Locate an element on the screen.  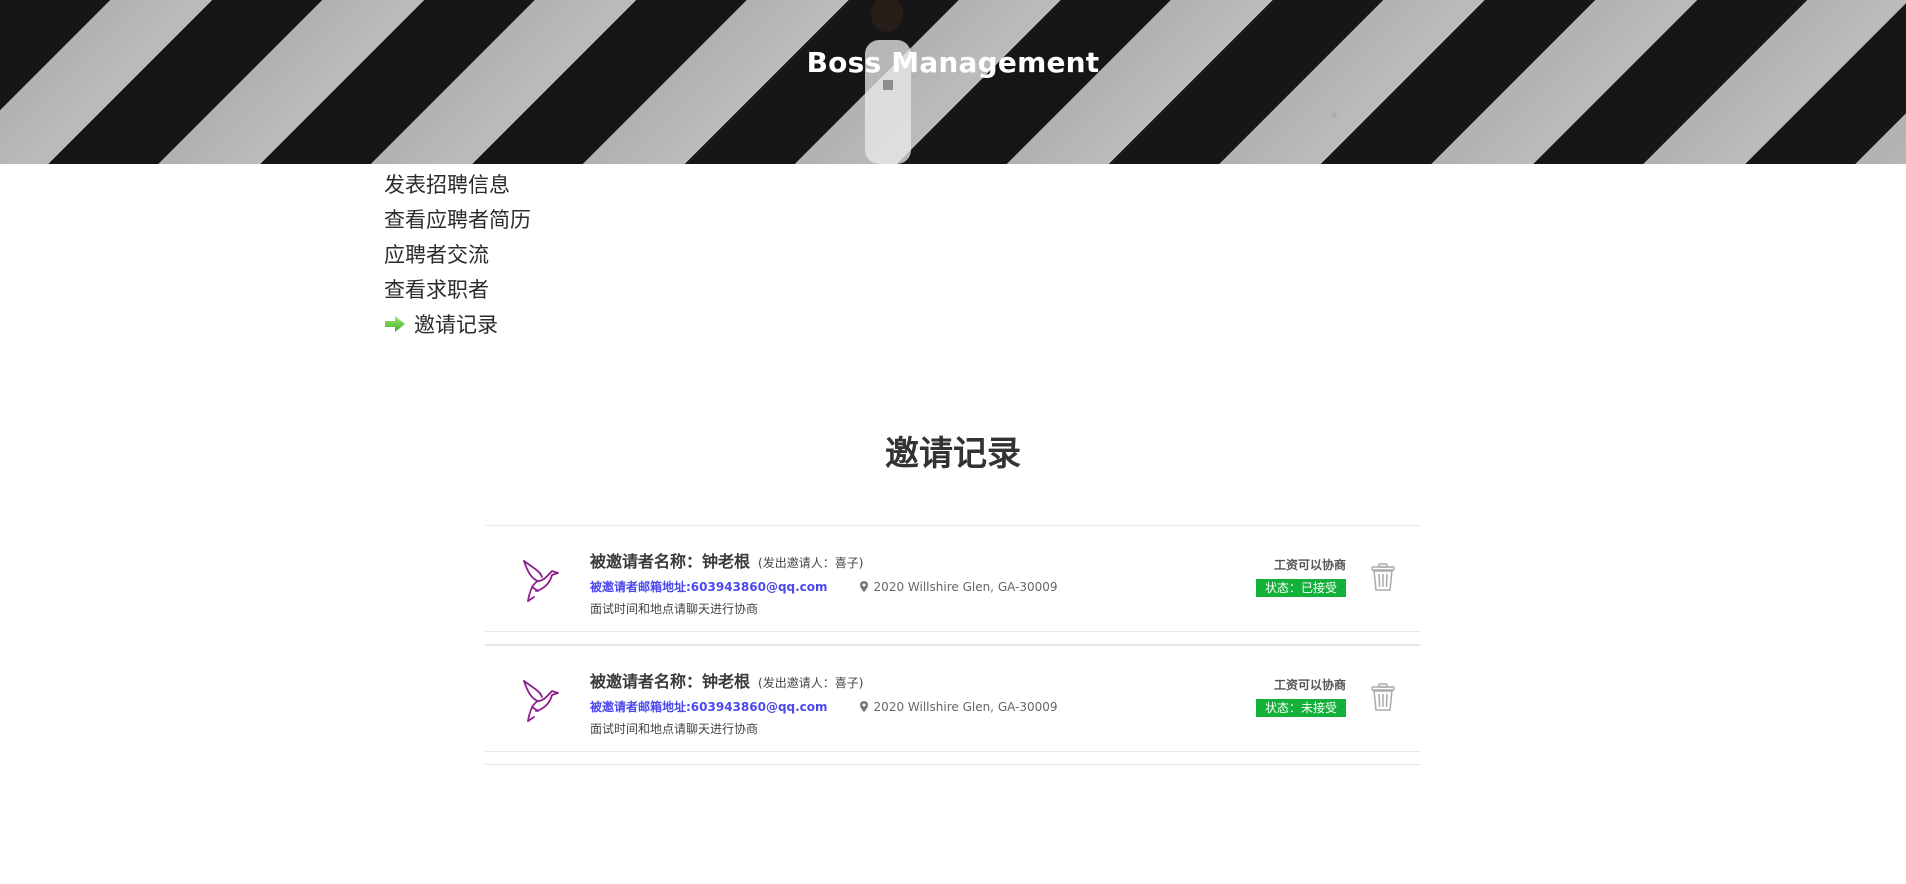
menu-item-label: 查看应聘者简历 is located at coordinates (457, 219).